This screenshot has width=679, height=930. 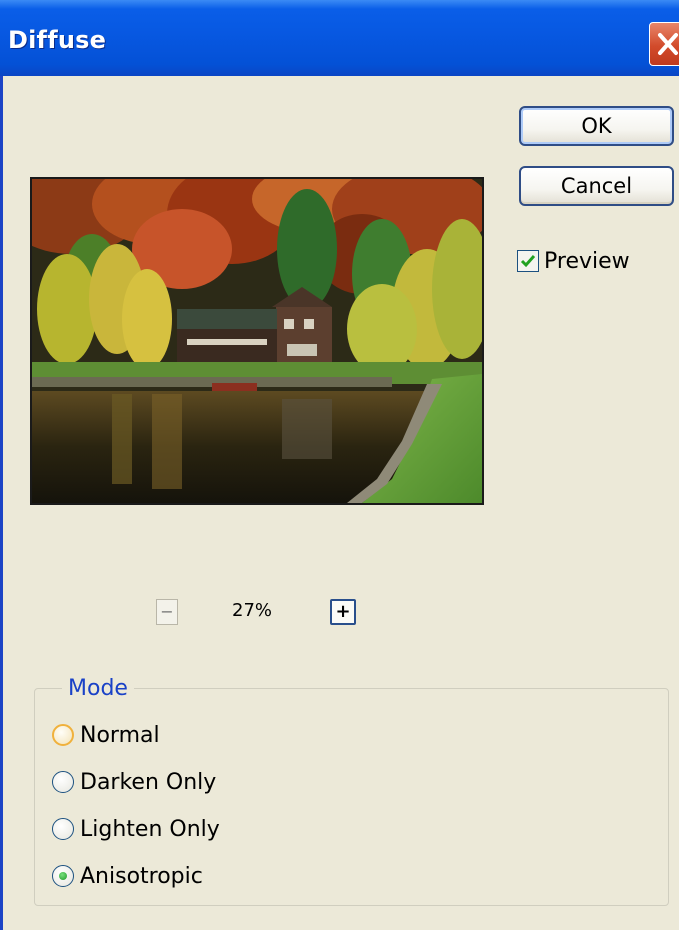 I want to click on radio-selected-dot, so click(x=63, y=876).